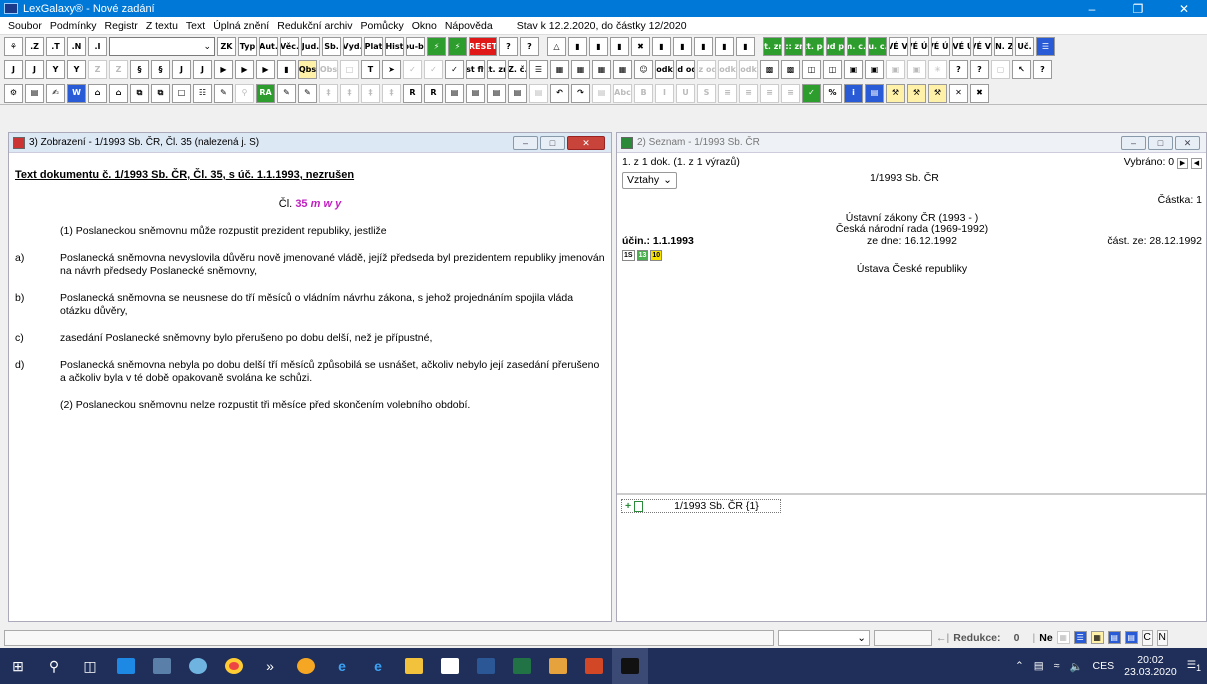  What do you see at coordinates (1042, 69) in the screenshot?
I see `help-uz-icon: ?` at bounding box center [1042, 69].